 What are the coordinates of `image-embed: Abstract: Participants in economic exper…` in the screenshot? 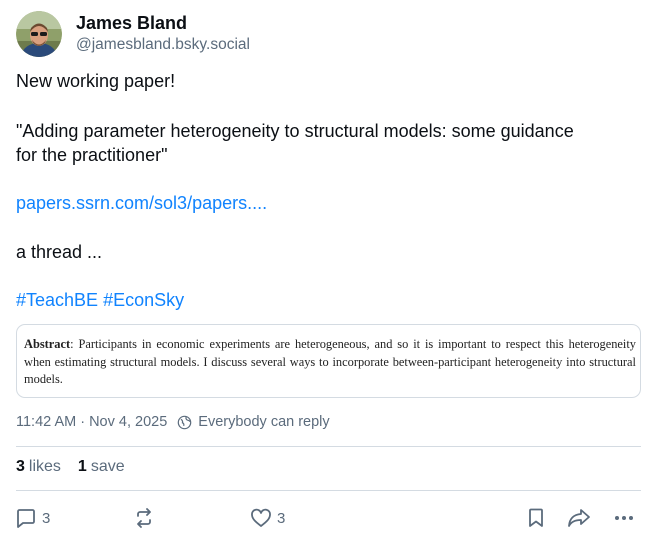 It's located at (328, 361).